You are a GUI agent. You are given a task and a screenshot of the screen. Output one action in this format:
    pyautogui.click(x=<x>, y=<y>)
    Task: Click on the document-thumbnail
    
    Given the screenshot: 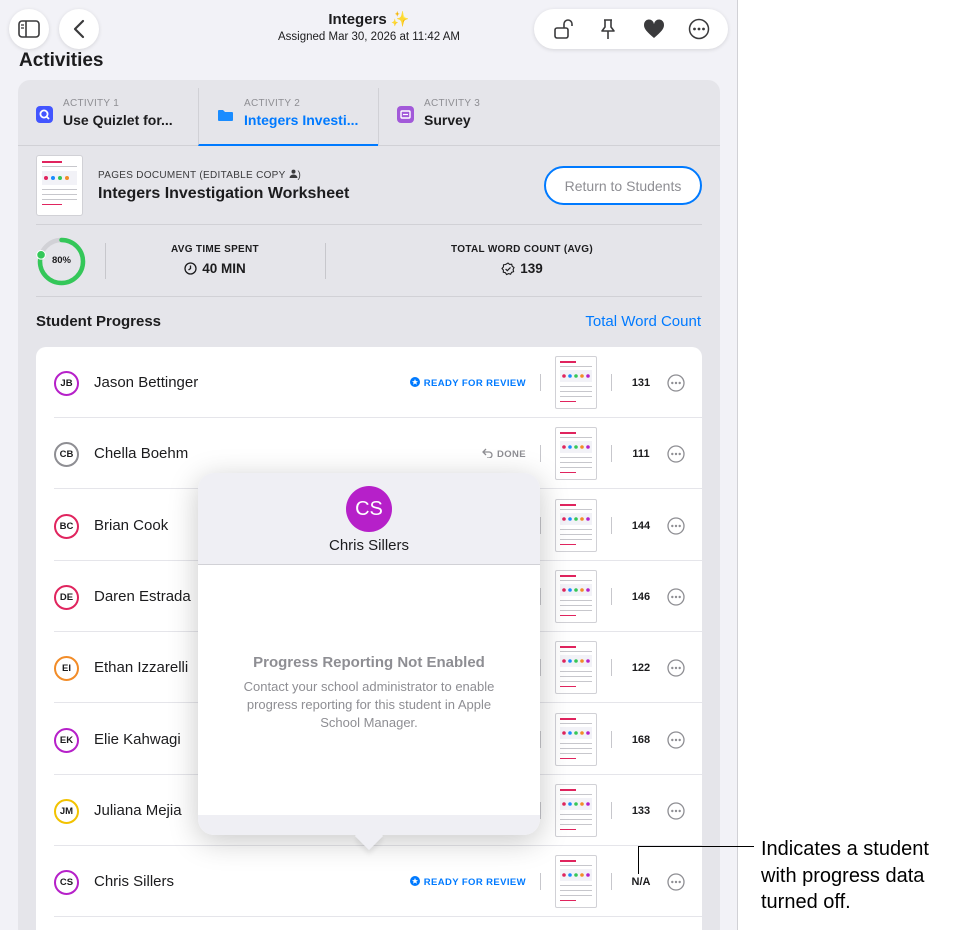 What is the action you would take?
    pyautogui.click(x=59, y=185)
    